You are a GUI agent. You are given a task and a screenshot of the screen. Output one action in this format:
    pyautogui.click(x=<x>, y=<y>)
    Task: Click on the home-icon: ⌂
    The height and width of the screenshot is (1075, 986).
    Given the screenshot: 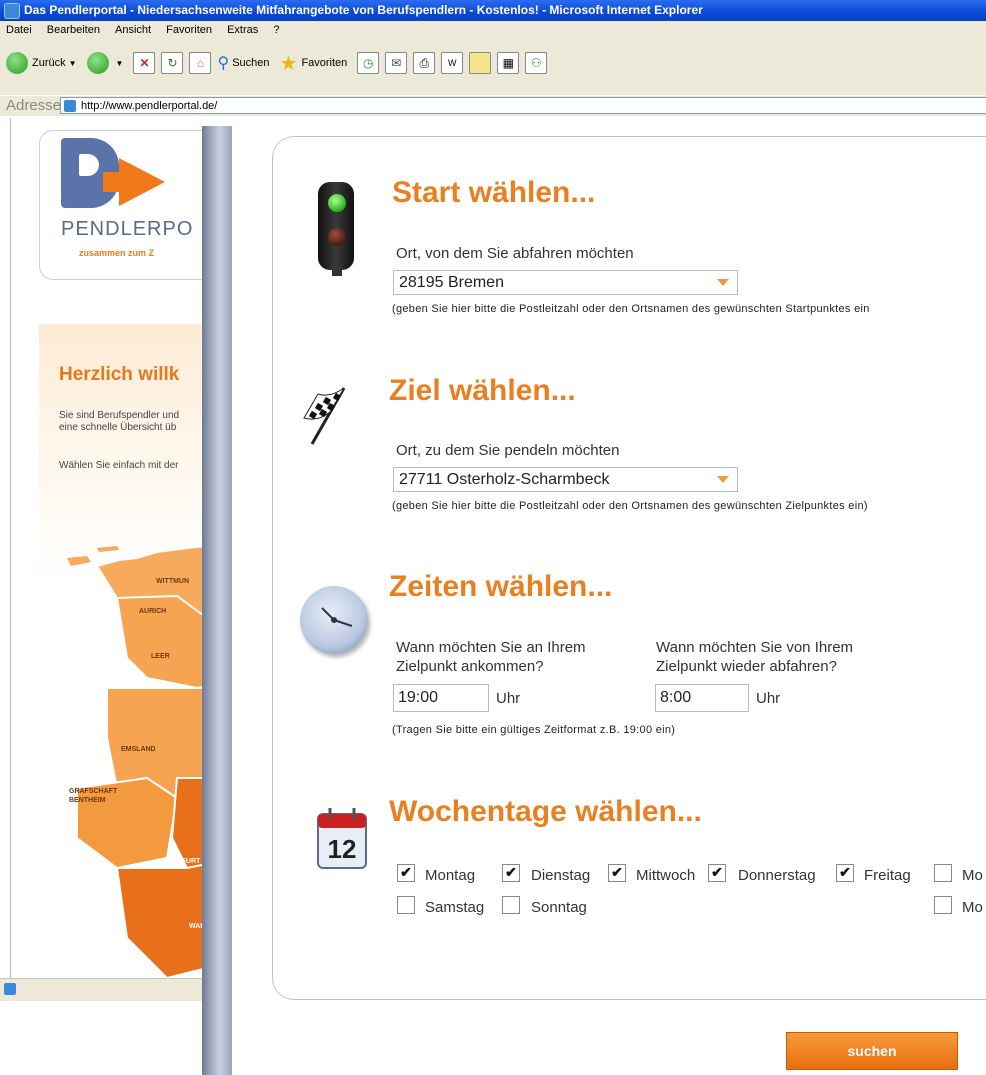 What is the action you would take?
    pyautogui.click(x=200, y=63)
    